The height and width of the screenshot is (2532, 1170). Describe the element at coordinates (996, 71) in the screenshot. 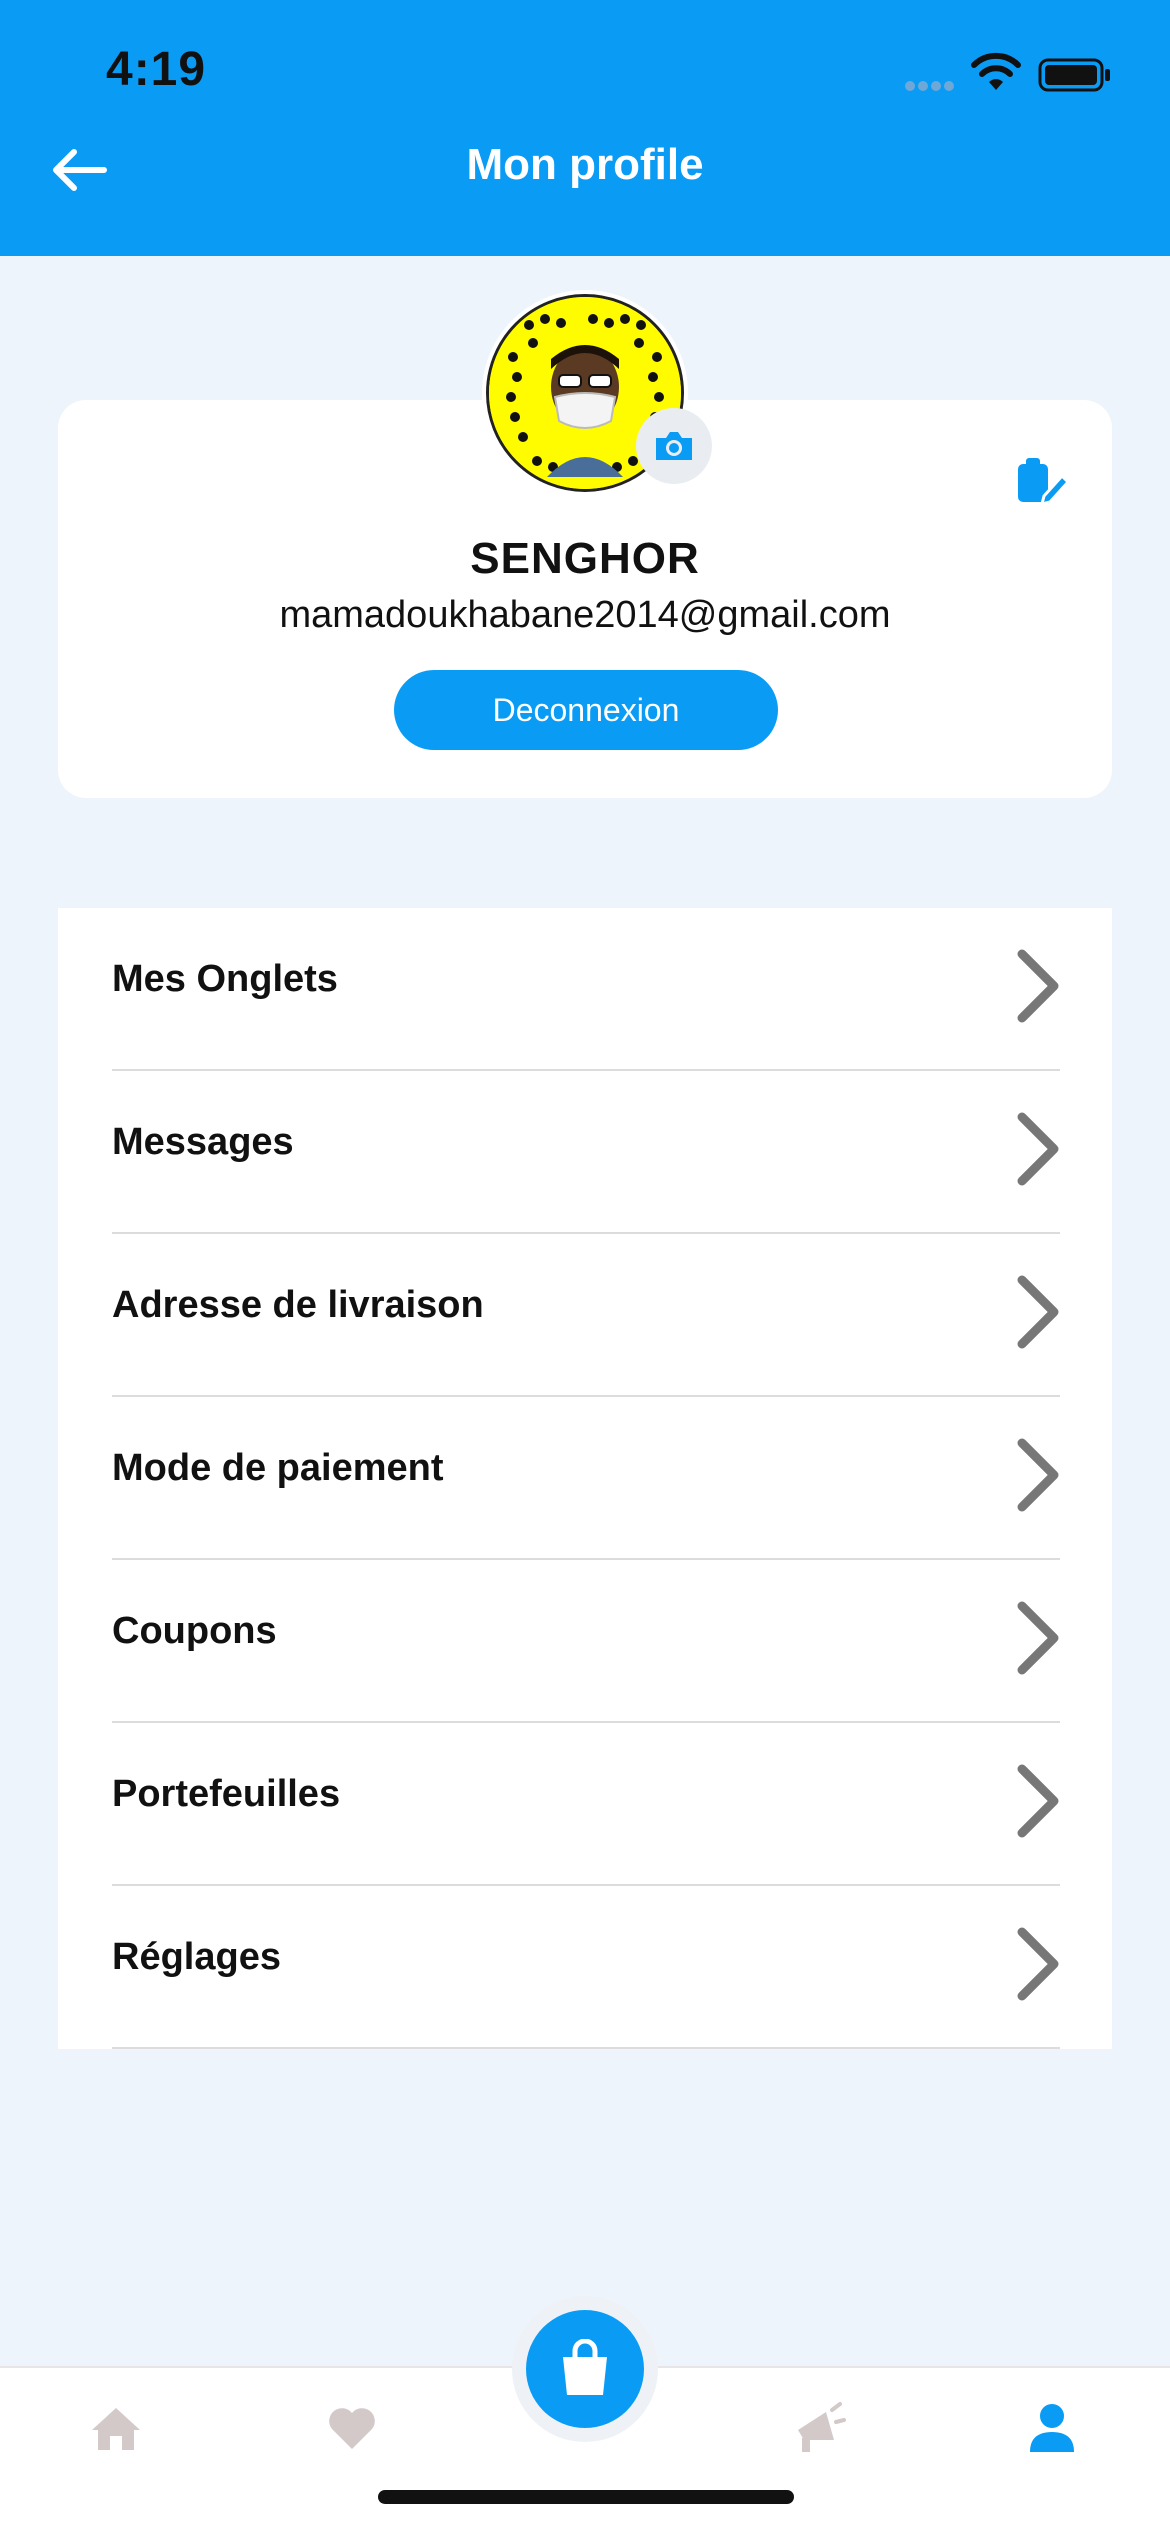

I see `wifi-icon` at that location.